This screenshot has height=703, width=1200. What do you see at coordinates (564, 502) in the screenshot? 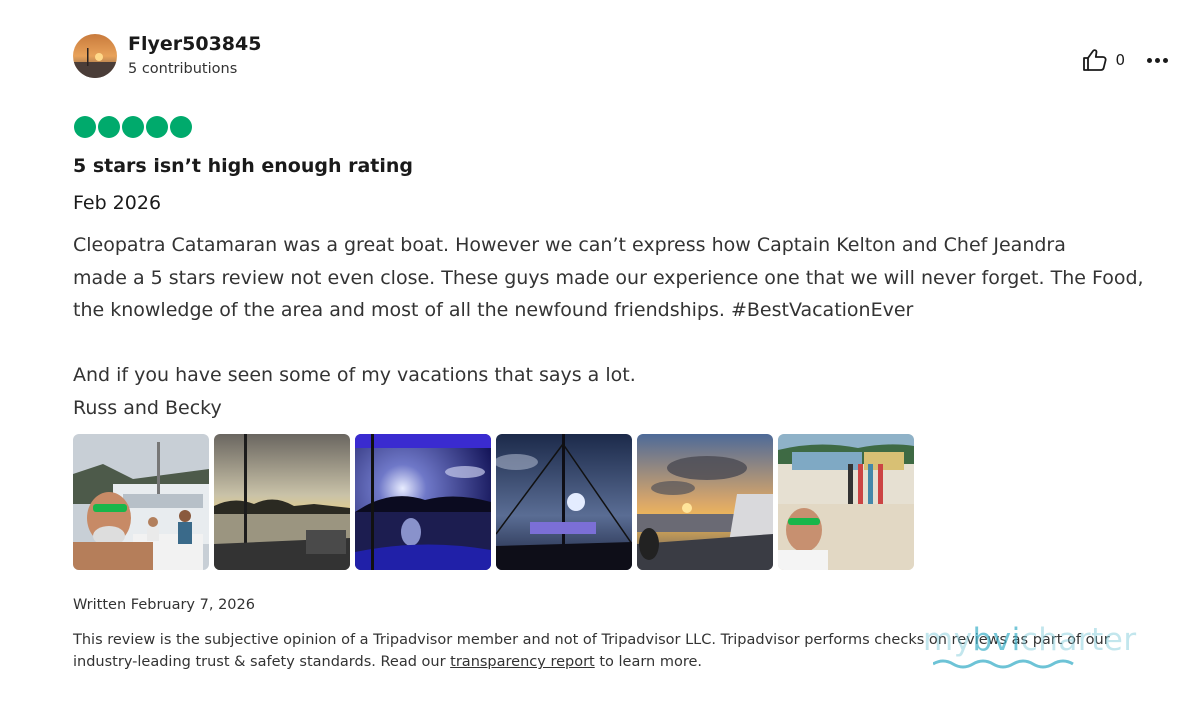
I see `review-photo-mast` at bounding box center [564, 502].